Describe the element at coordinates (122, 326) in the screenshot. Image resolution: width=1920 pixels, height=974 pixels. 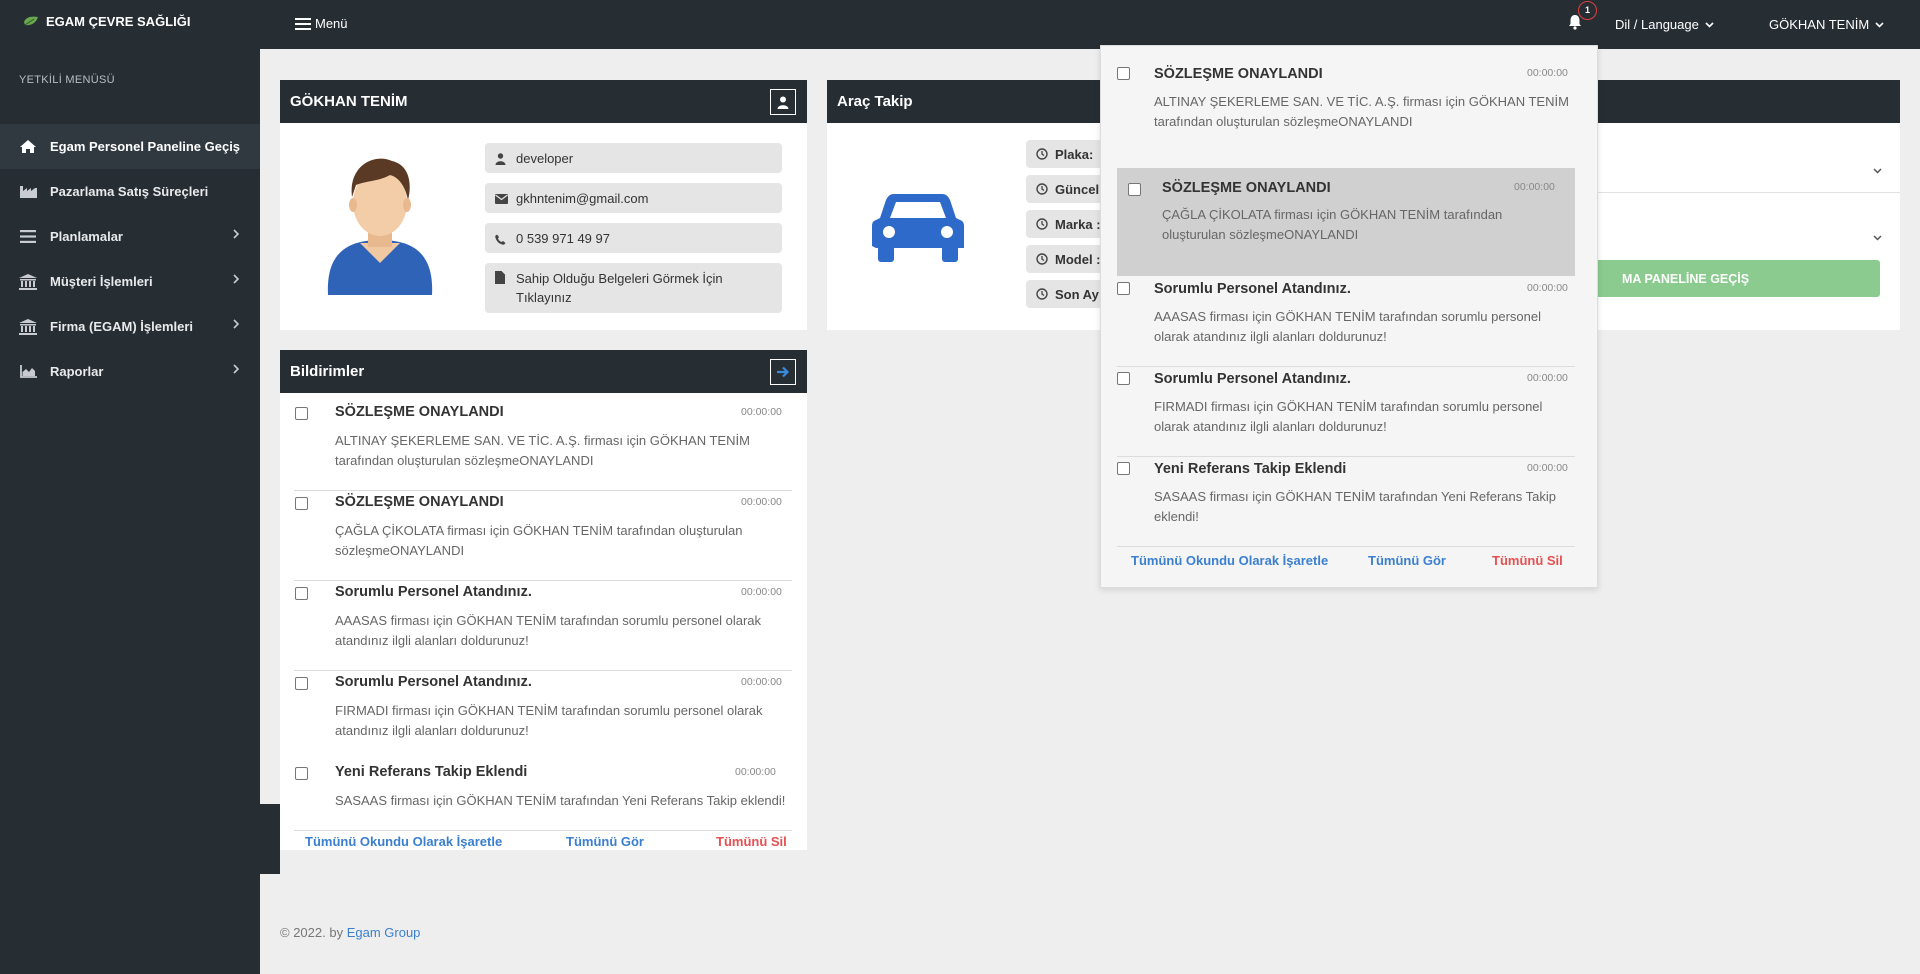
I see `sidebar-item-label: Firma (EGAM) İşlemleri` at that location.